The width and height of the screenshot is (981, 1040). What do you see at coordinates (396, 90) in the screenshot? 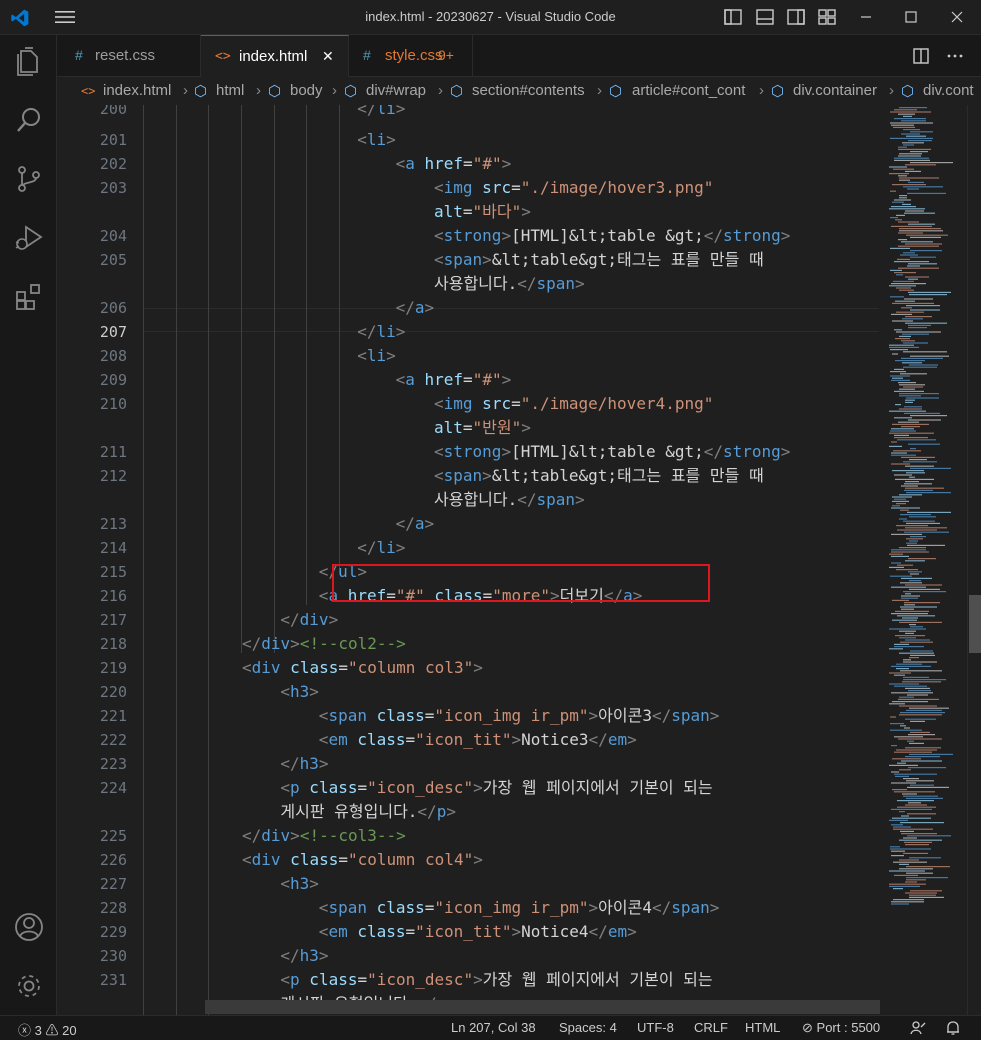
I see `breadcrumb-item: div#wrap` at bounding box center [396, 90].